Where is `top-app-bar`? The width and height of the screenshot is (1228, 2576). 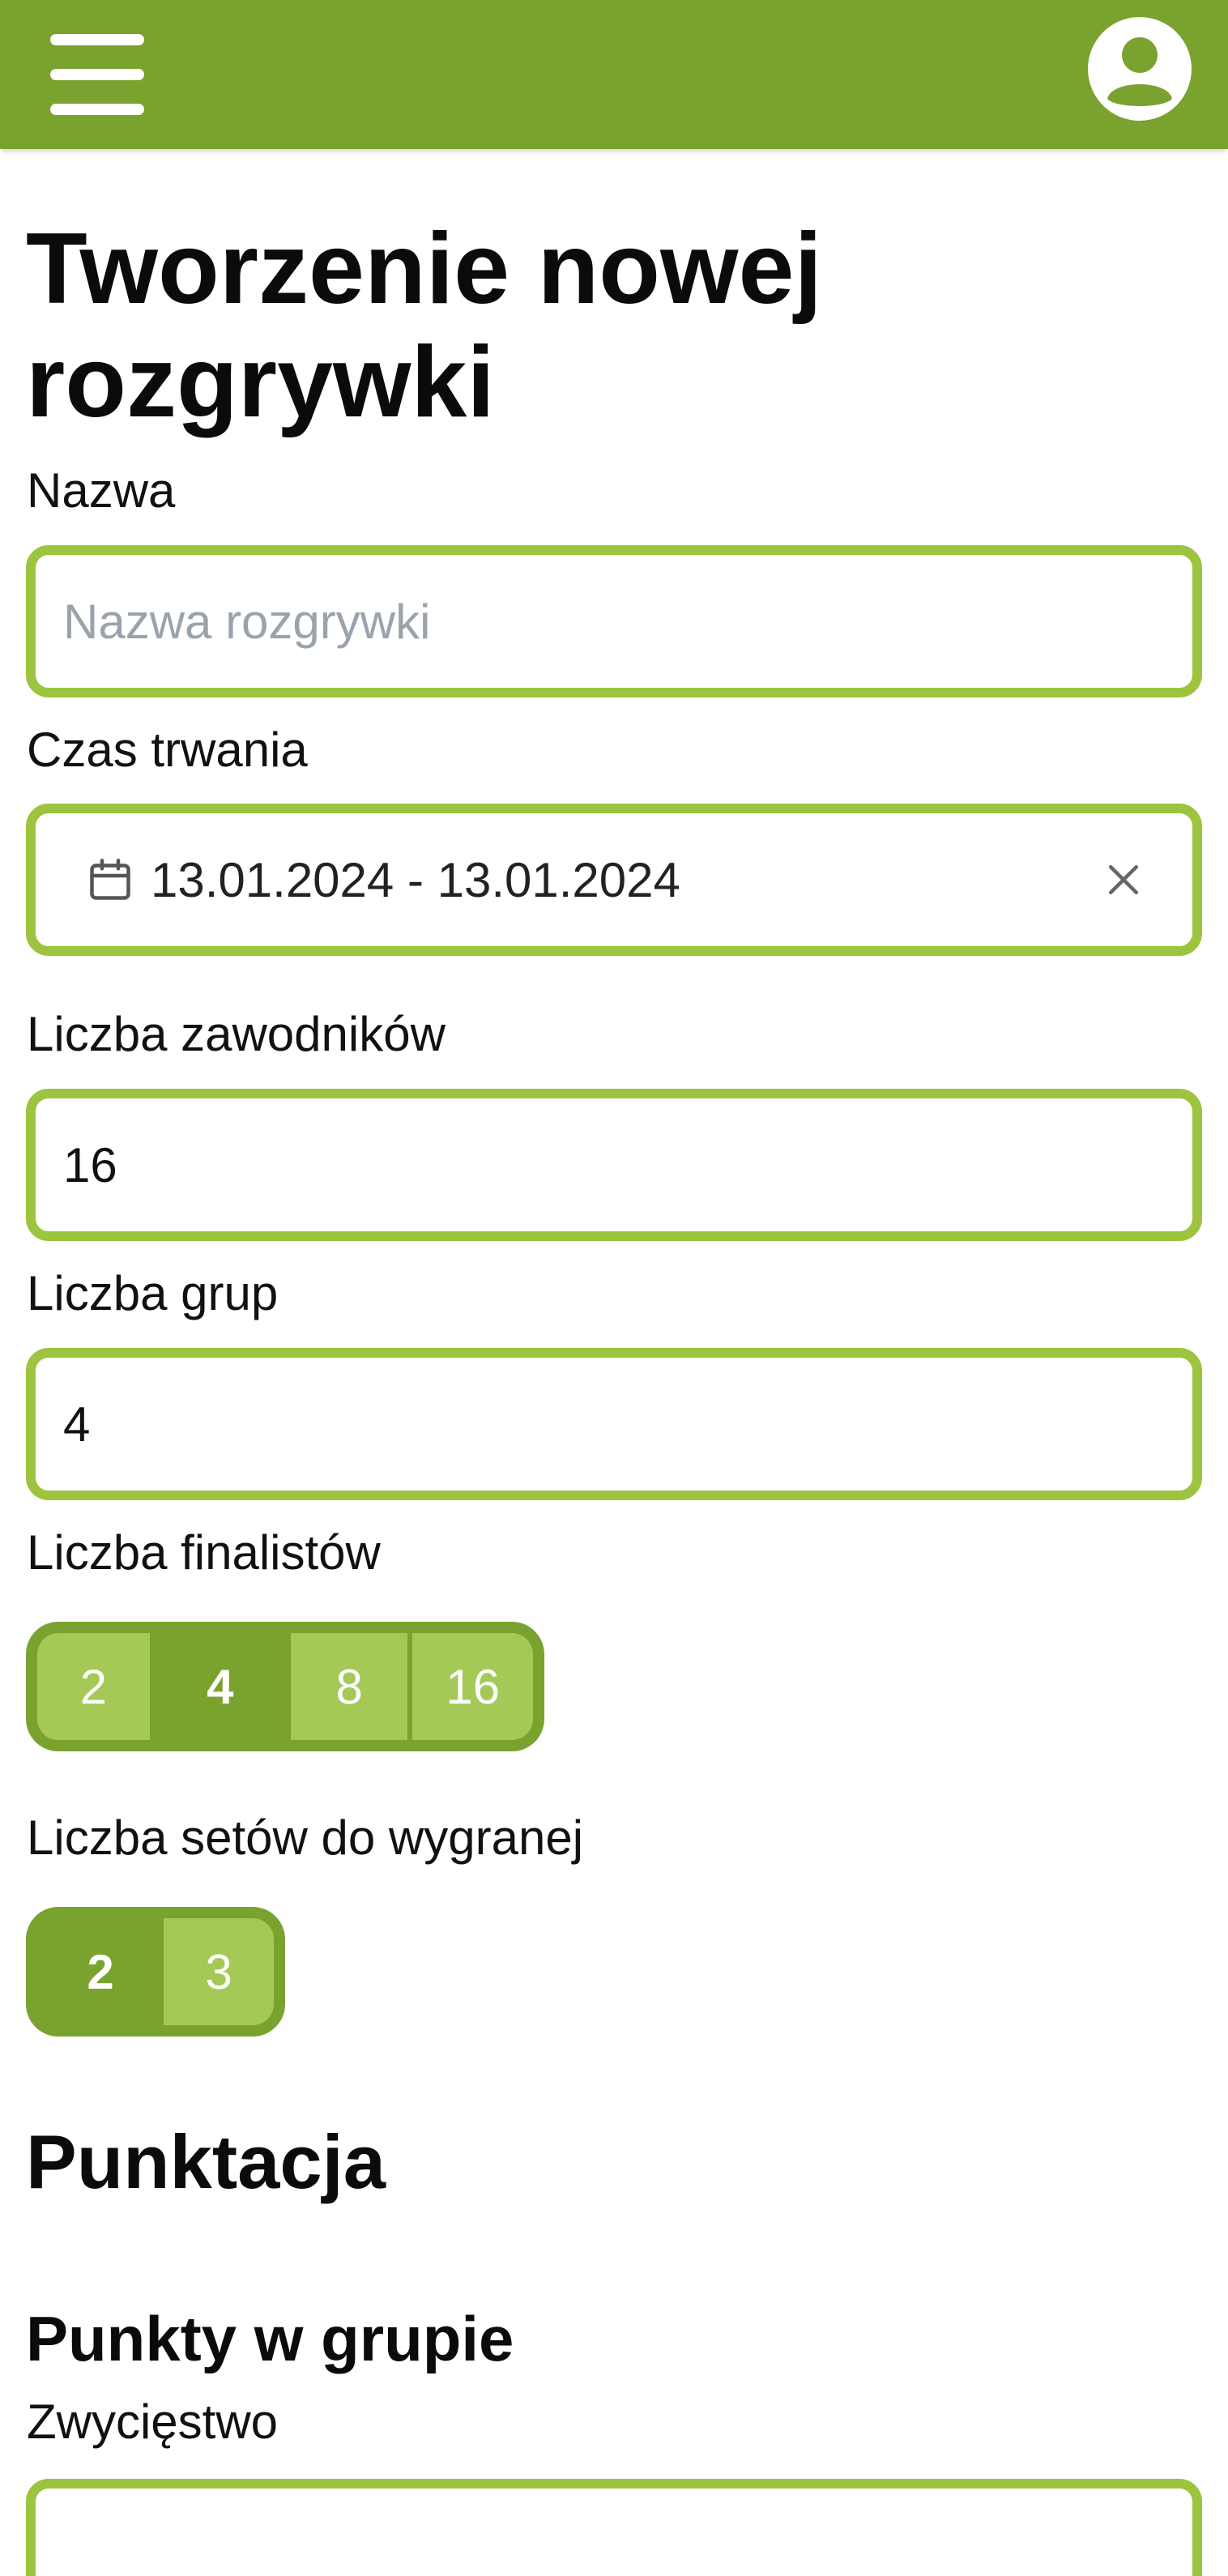 top-app-bar is located at coordinates (614, 74).